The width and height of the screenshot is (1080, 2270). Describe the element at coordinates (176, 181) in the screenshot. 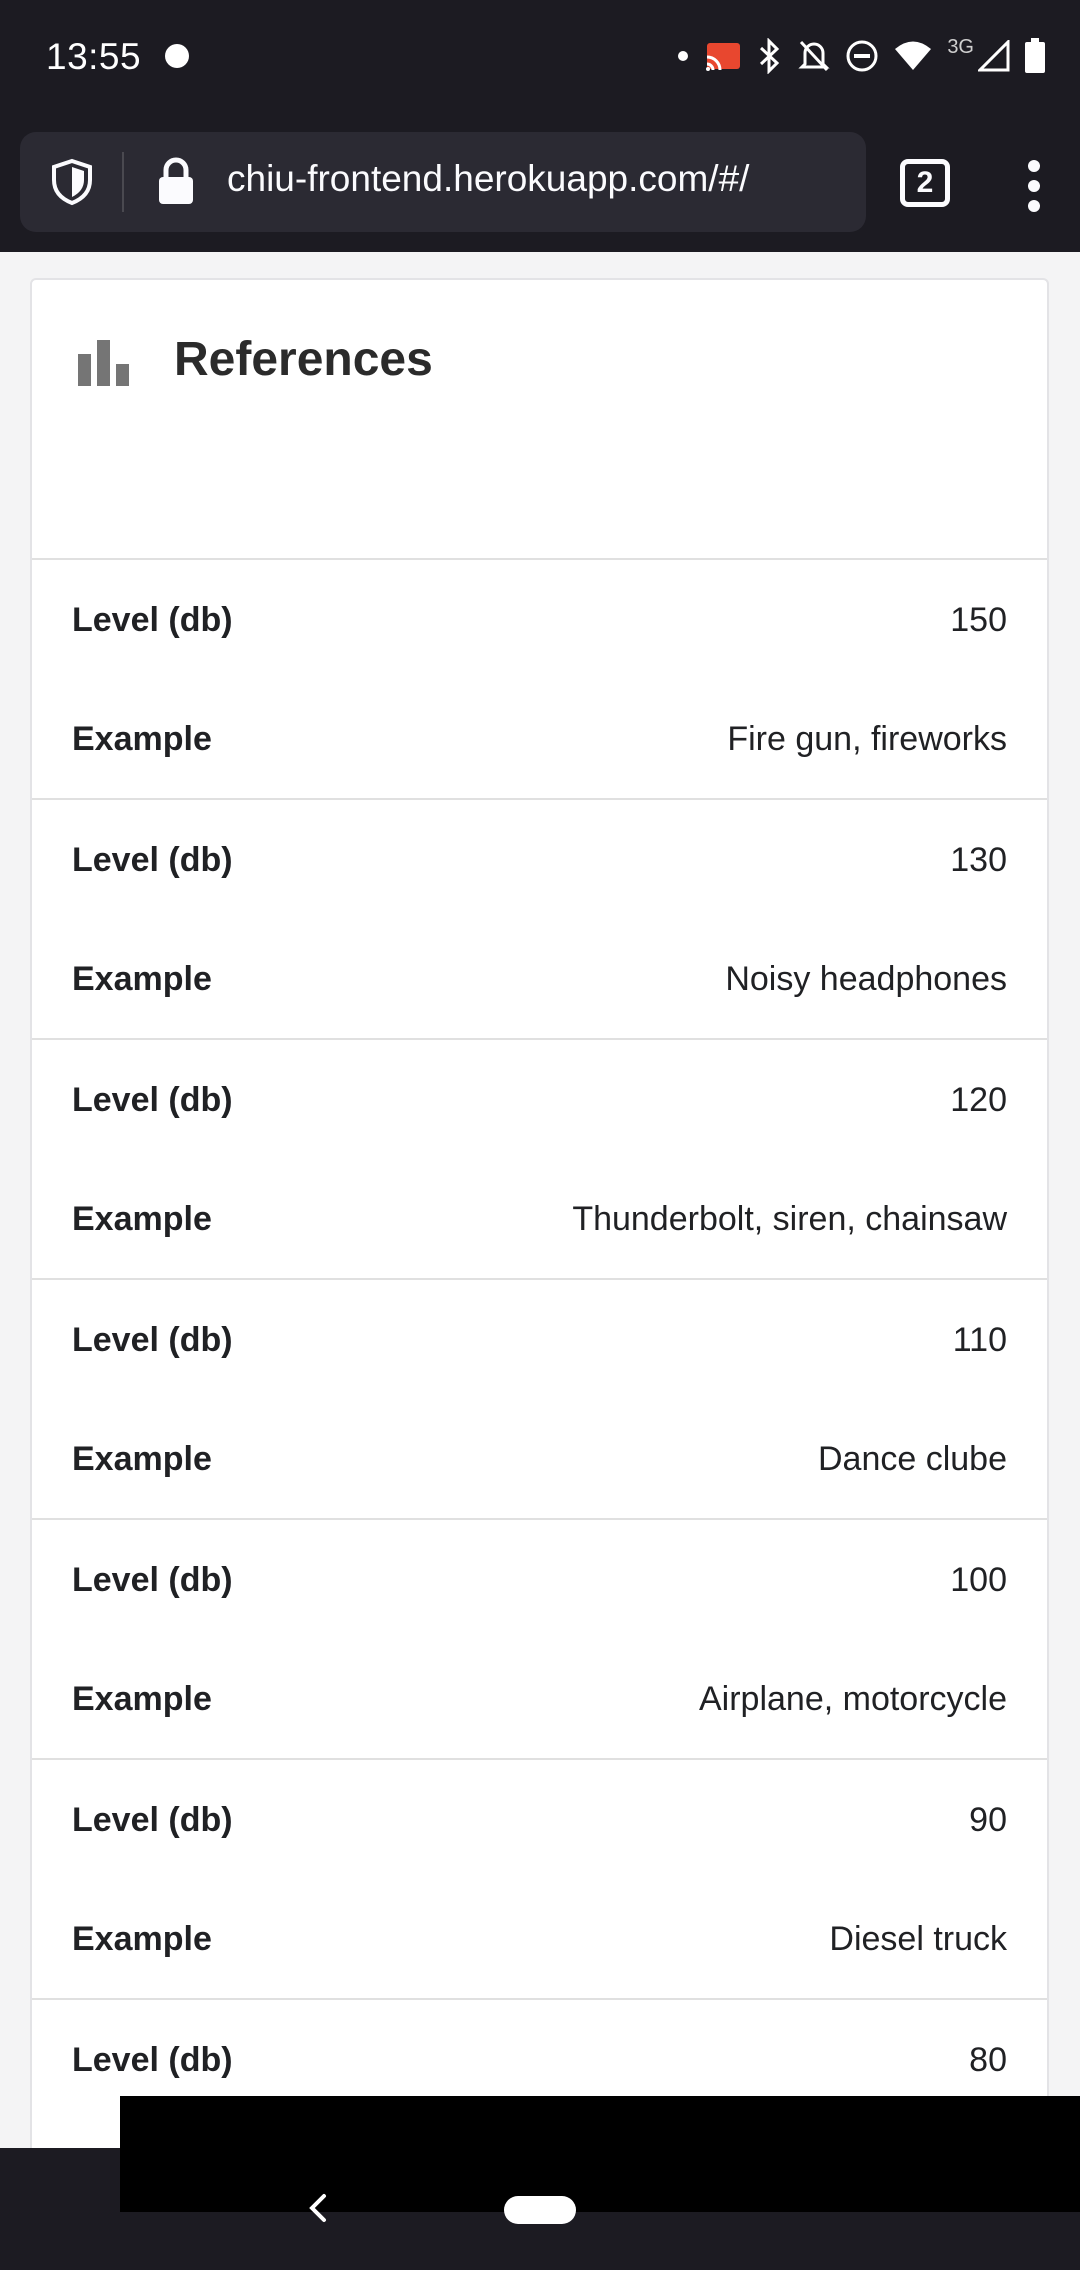

I see `lock-icon` at that location.